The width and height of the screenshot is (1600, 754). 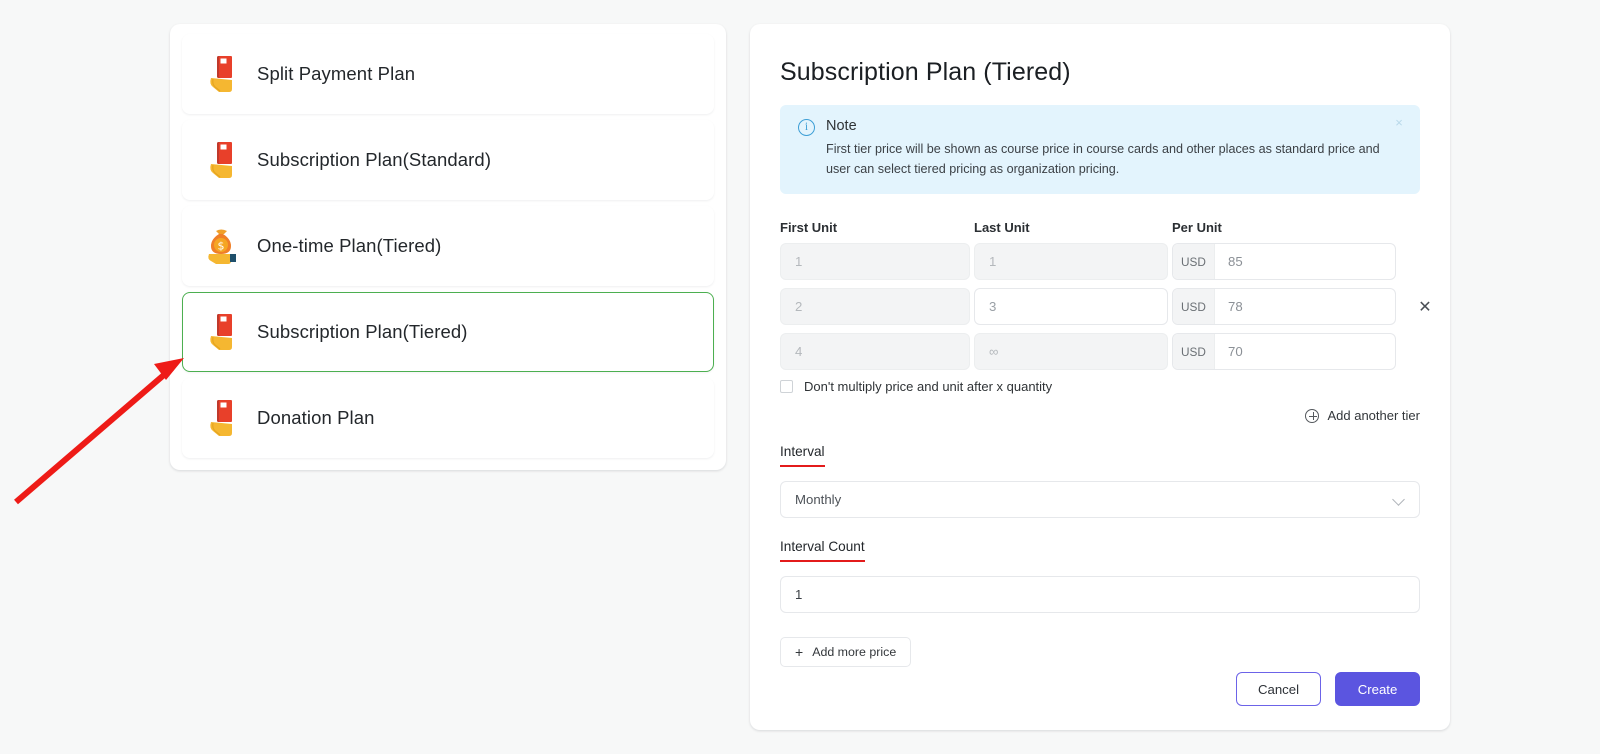 I want to click on interval-selected-value: Monthly, so click(x=818, y=500).